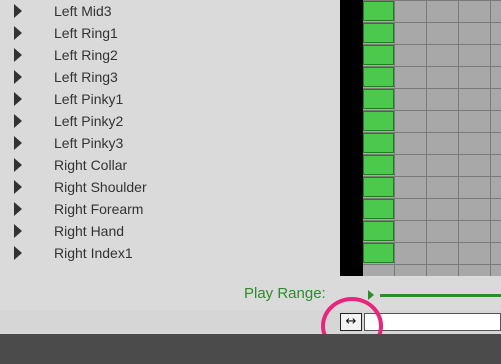 Image resolution: width=501 pixels, height=364 pixels. What do you see at coordinates (93, 253) in the screenshot?
I see `bone-label: Right Index1` at bounding box center [93, 253].